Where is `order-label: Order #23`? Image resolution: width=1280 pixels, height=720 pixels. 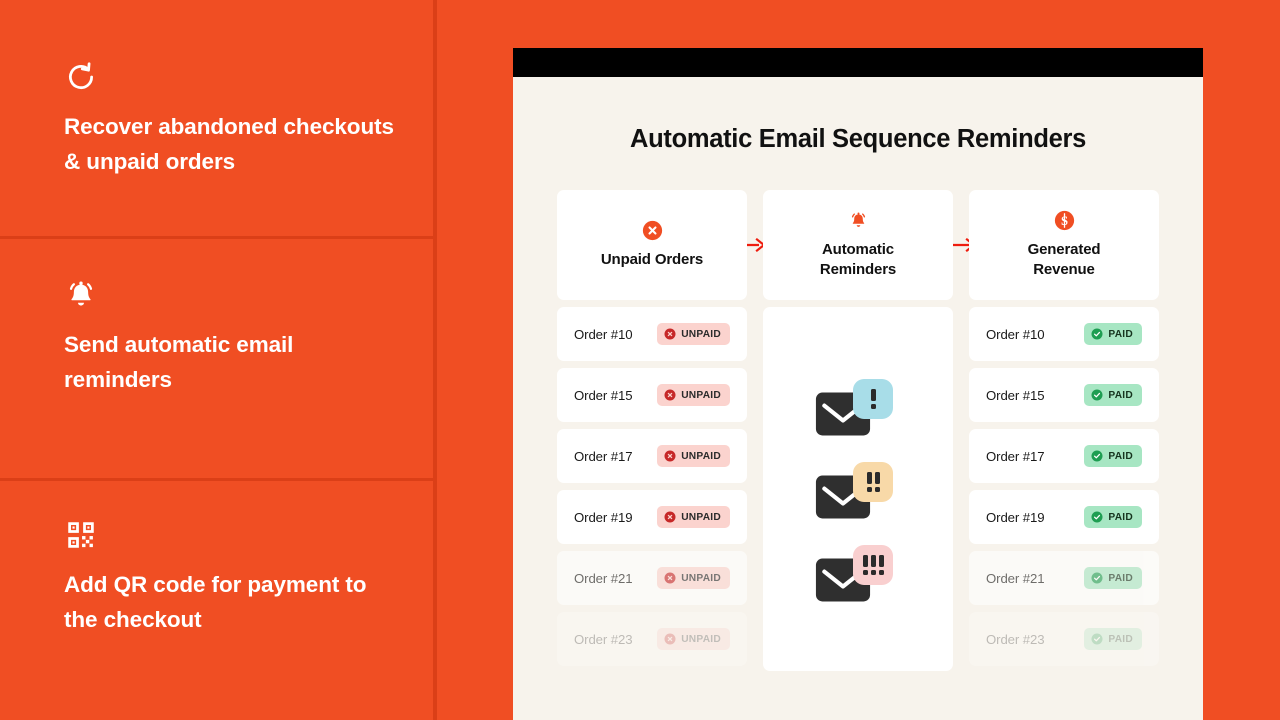
order-label: Order #23 is located at coordinates (603, 639).